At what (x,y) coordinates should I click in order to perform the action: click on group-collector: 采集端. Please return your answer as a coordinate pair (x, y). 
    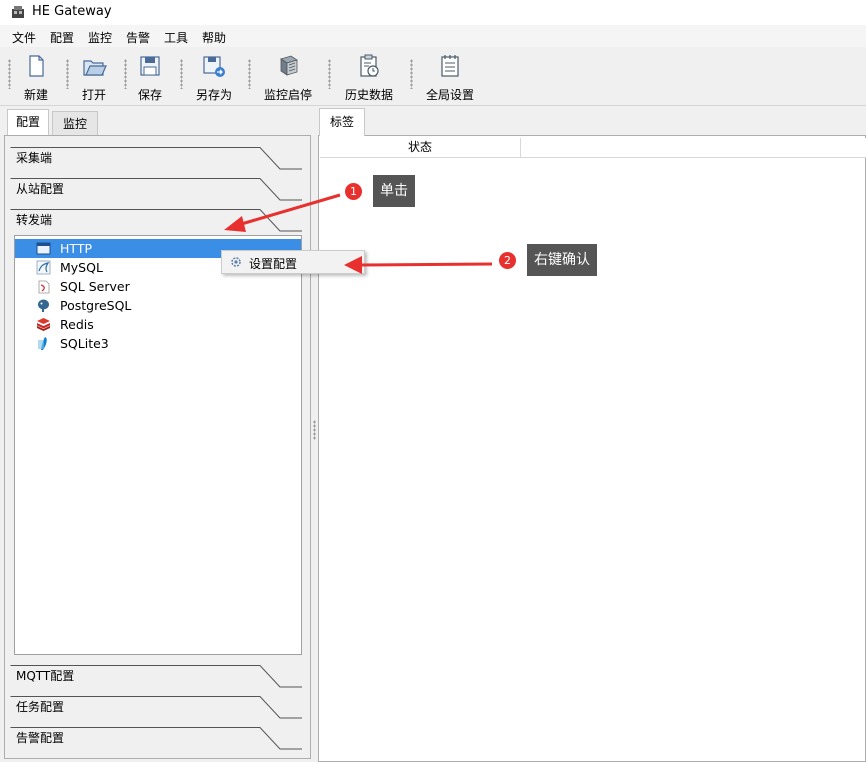
    Looking at the image, I should click on (156, 160).